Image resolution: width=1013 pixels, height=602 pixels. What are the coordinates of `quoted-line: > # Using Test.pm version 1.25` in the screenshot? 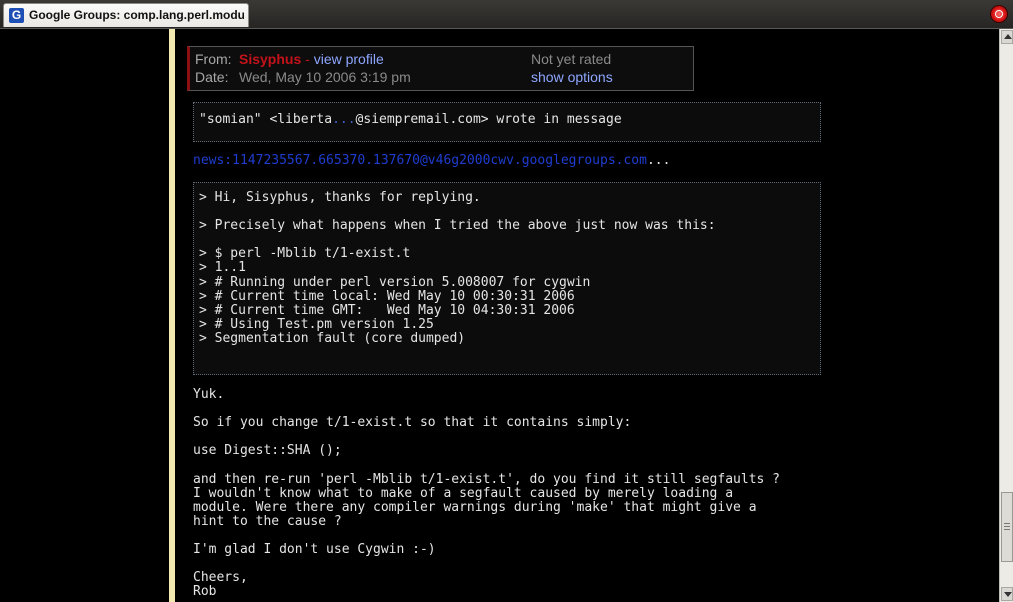 It's located at (316, 324).